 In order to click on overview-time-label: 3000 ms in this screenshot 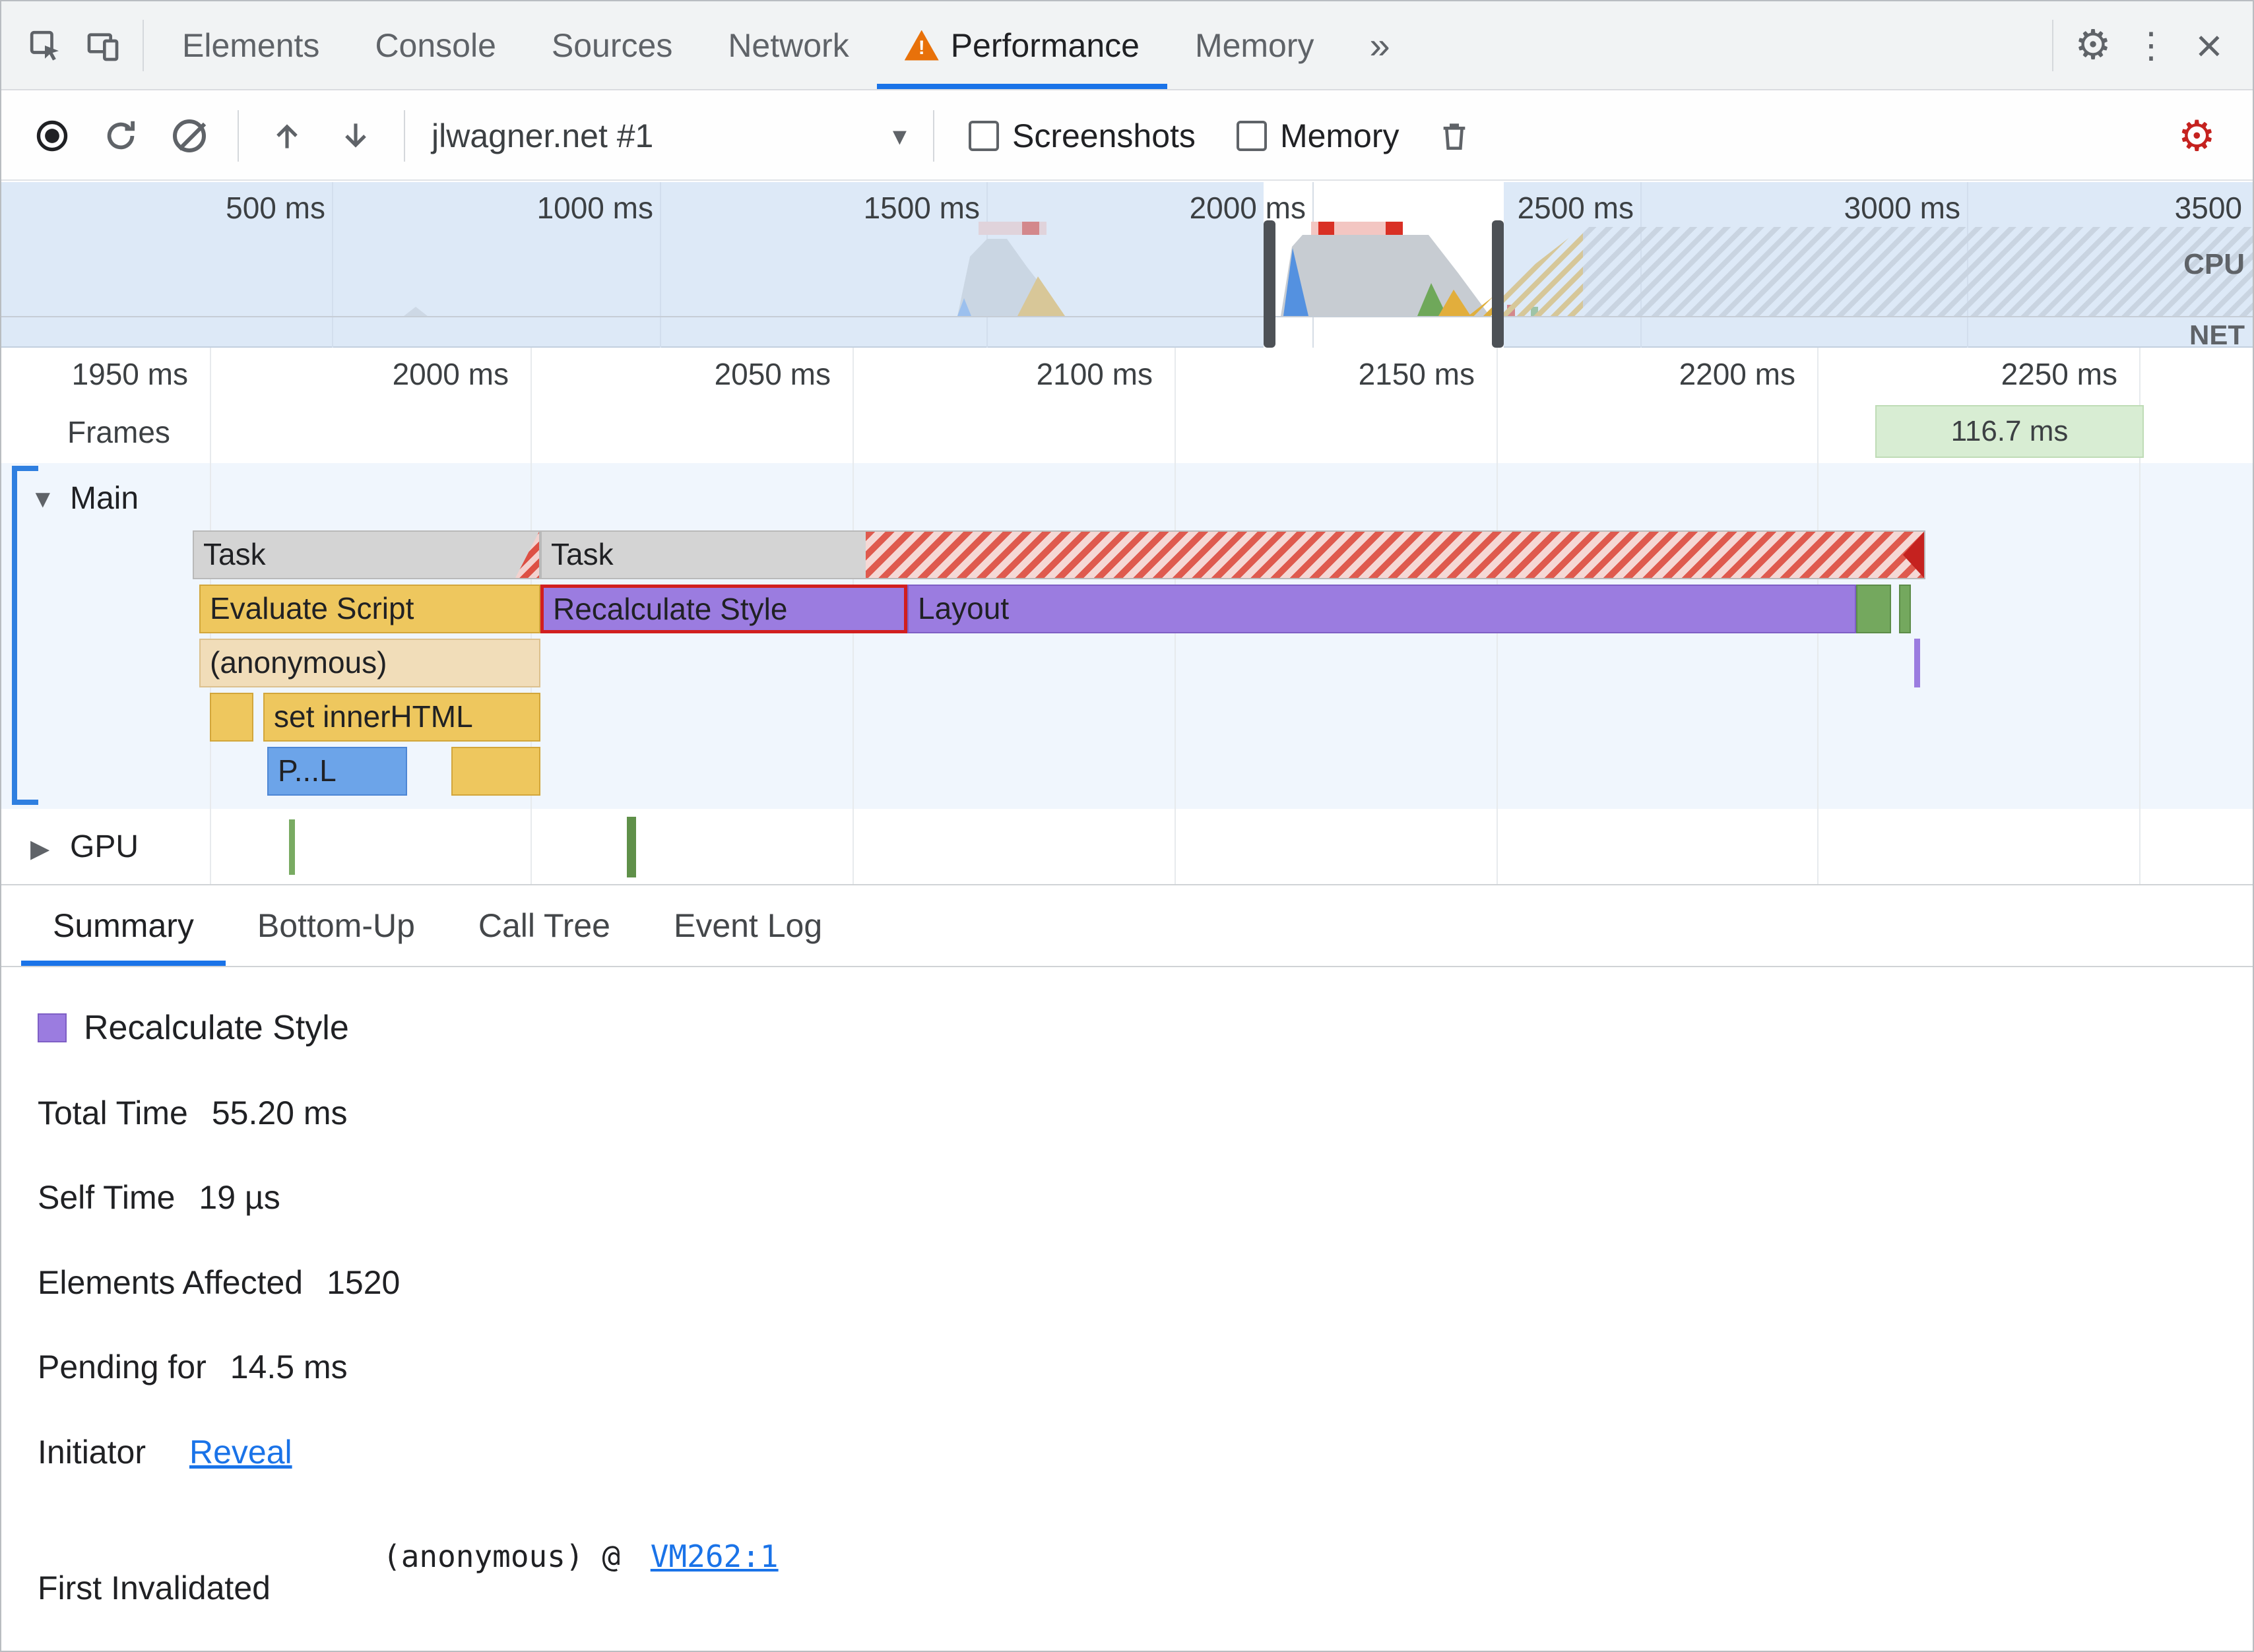, I will do `click(1902, 208)`.